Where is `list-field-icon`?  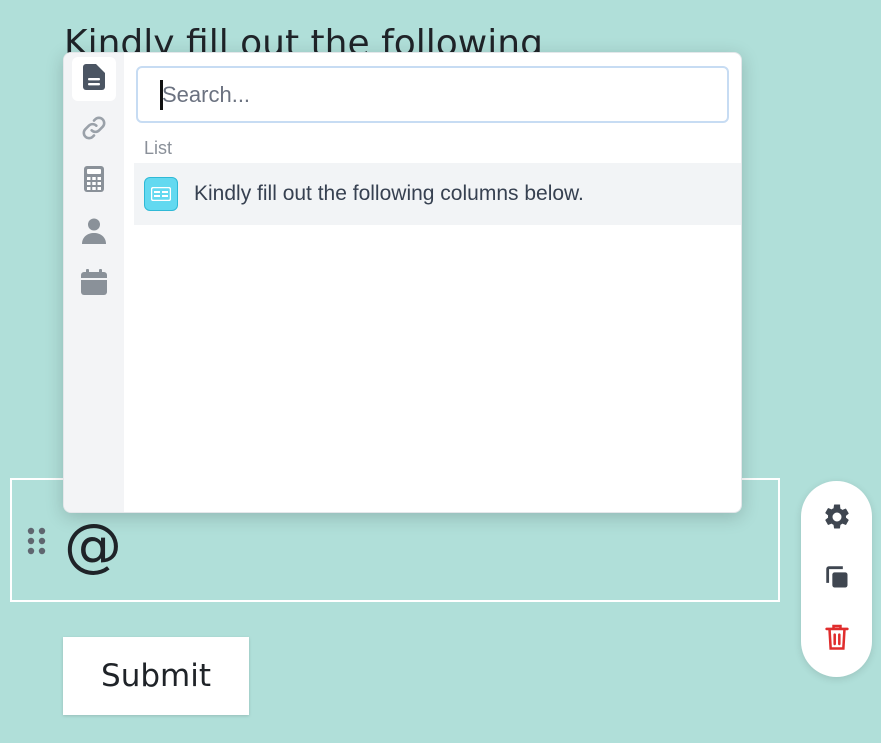
list-field-icon is located at coordinates (161, 194).